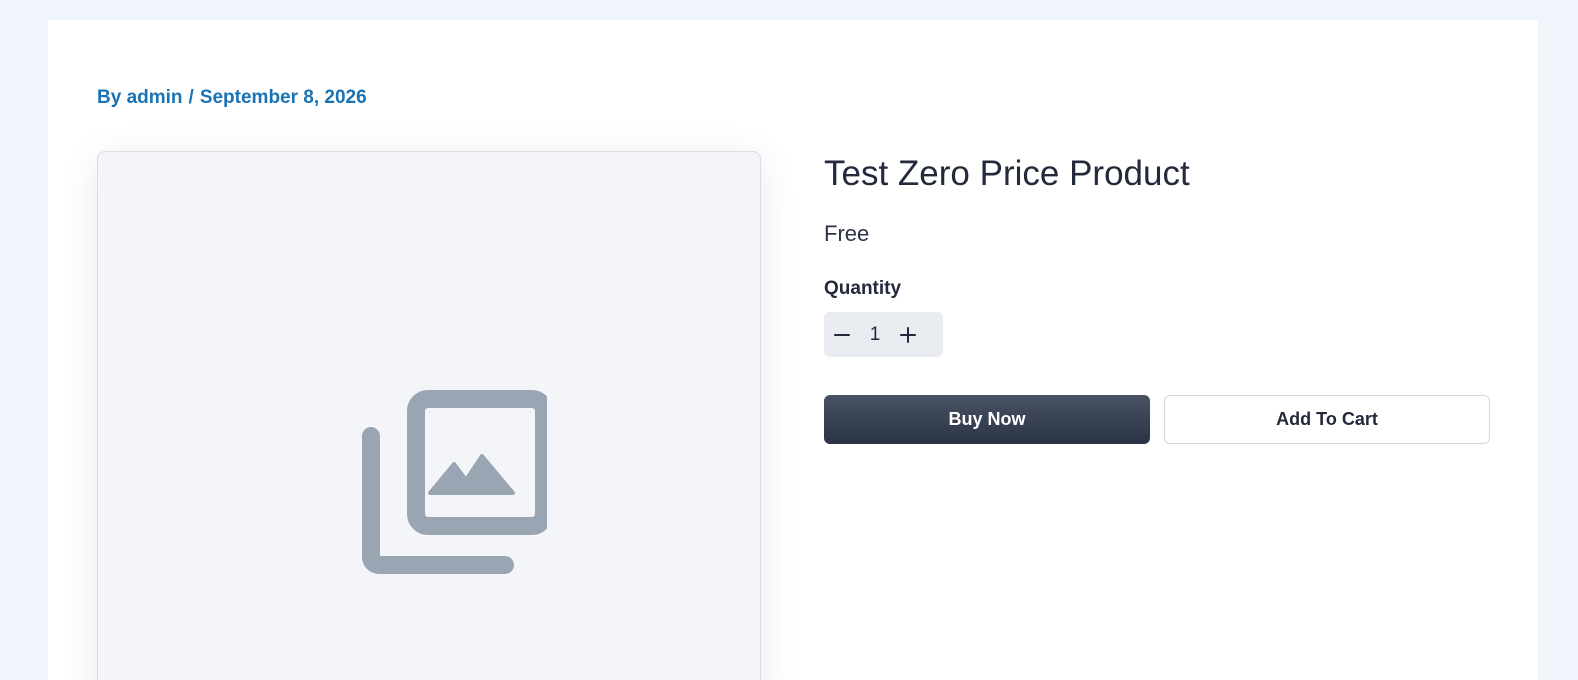 The width and height of the screenshot is (1578, 680). I want to click on quantity-stepper, so click(883, 334).